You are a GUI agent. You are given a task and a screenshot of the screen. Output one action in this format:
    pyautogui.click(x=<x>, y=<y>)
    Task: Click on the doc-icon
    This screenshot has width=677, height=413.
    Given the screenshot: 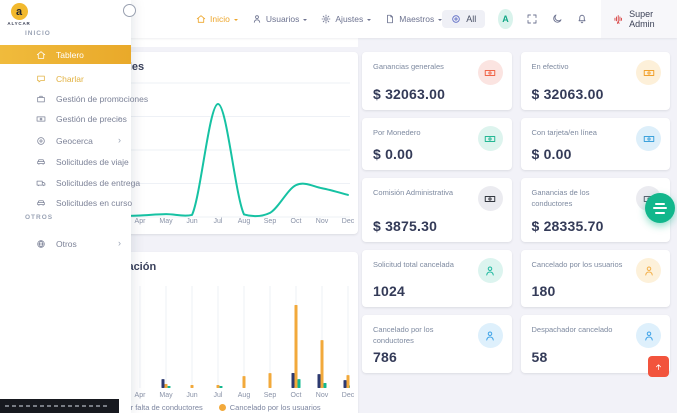 What is the action you would take?
    pyautogui.click(x=390, y=19)
    